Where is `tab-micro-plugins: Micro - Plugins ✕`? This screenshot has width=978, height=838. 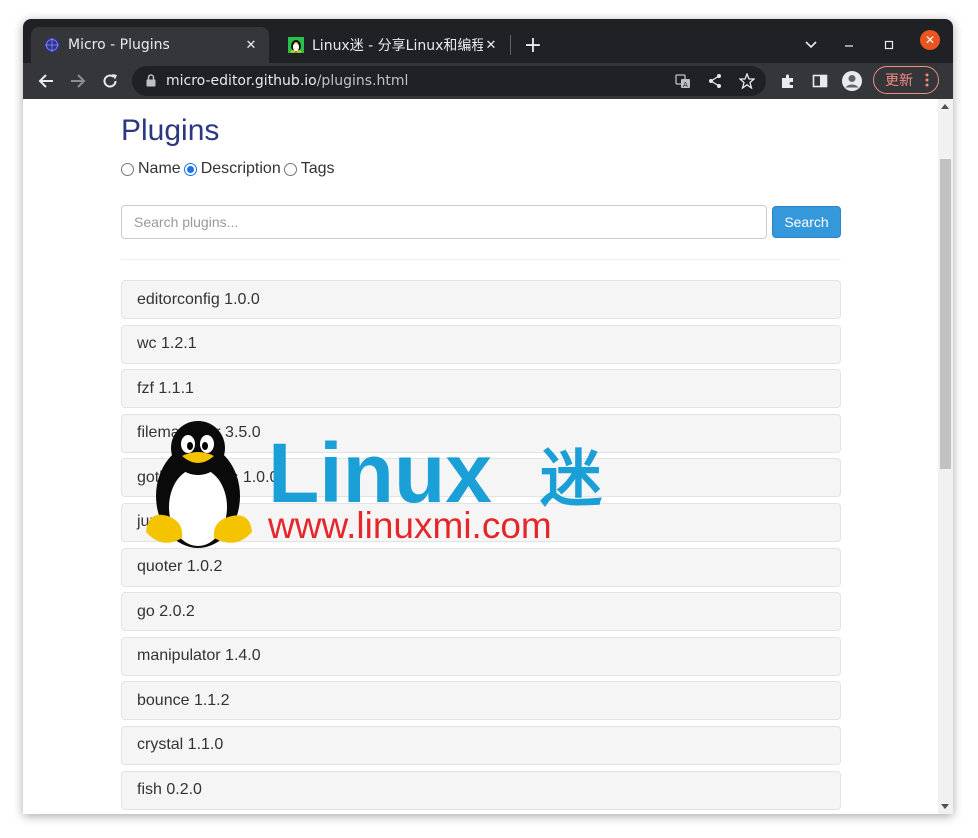 tab-micro-plugins: Micro - Plugins ✕ is located at coordinates (150, 45).